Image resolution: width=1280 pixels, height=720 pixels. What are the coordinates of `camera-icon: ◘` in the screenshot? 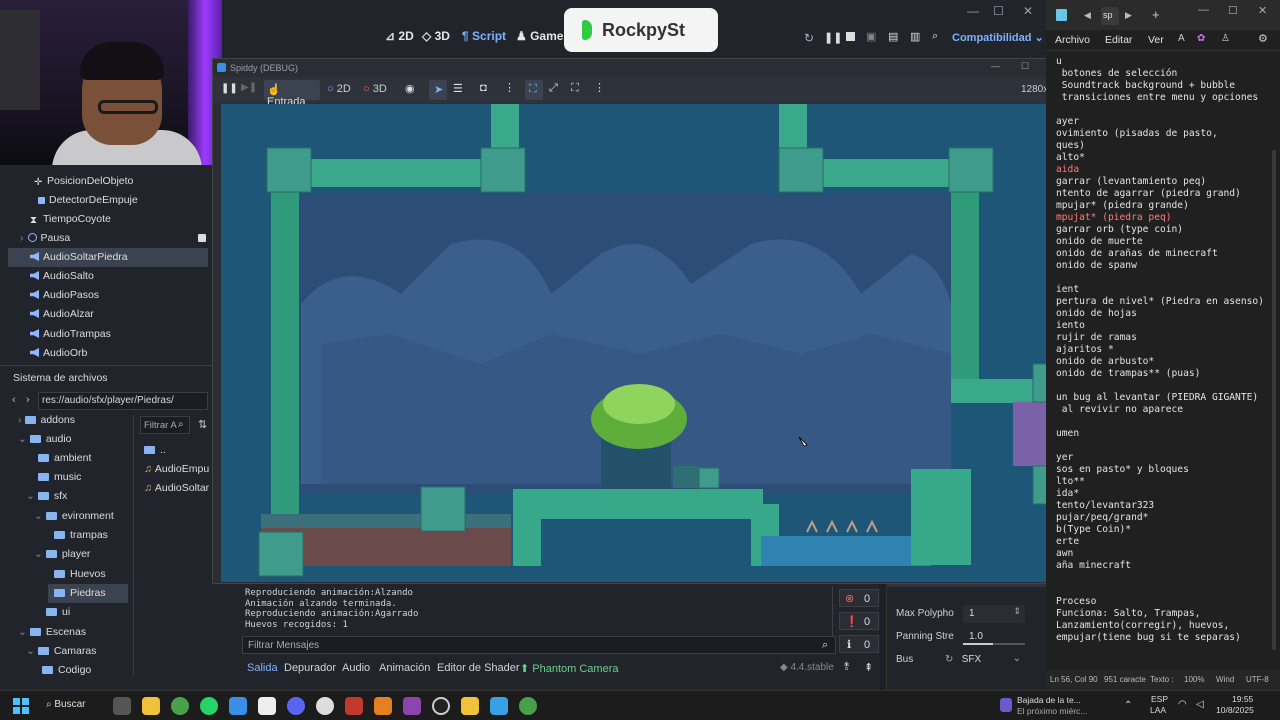 It's located at (483, 88).